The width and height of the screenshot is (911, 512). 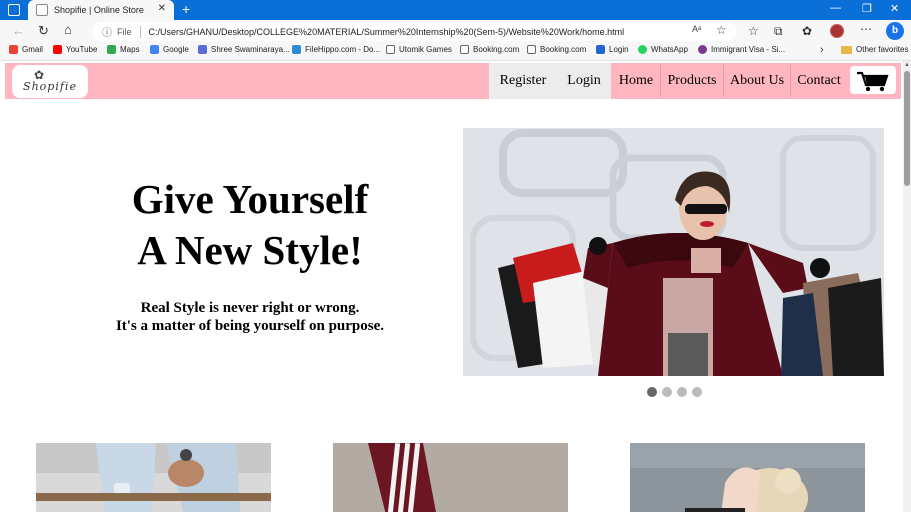 What do you see at coordinates (43, 31) in the screenshot?
I see `refresh-icon: ↻` at bounding box center [43, 31].